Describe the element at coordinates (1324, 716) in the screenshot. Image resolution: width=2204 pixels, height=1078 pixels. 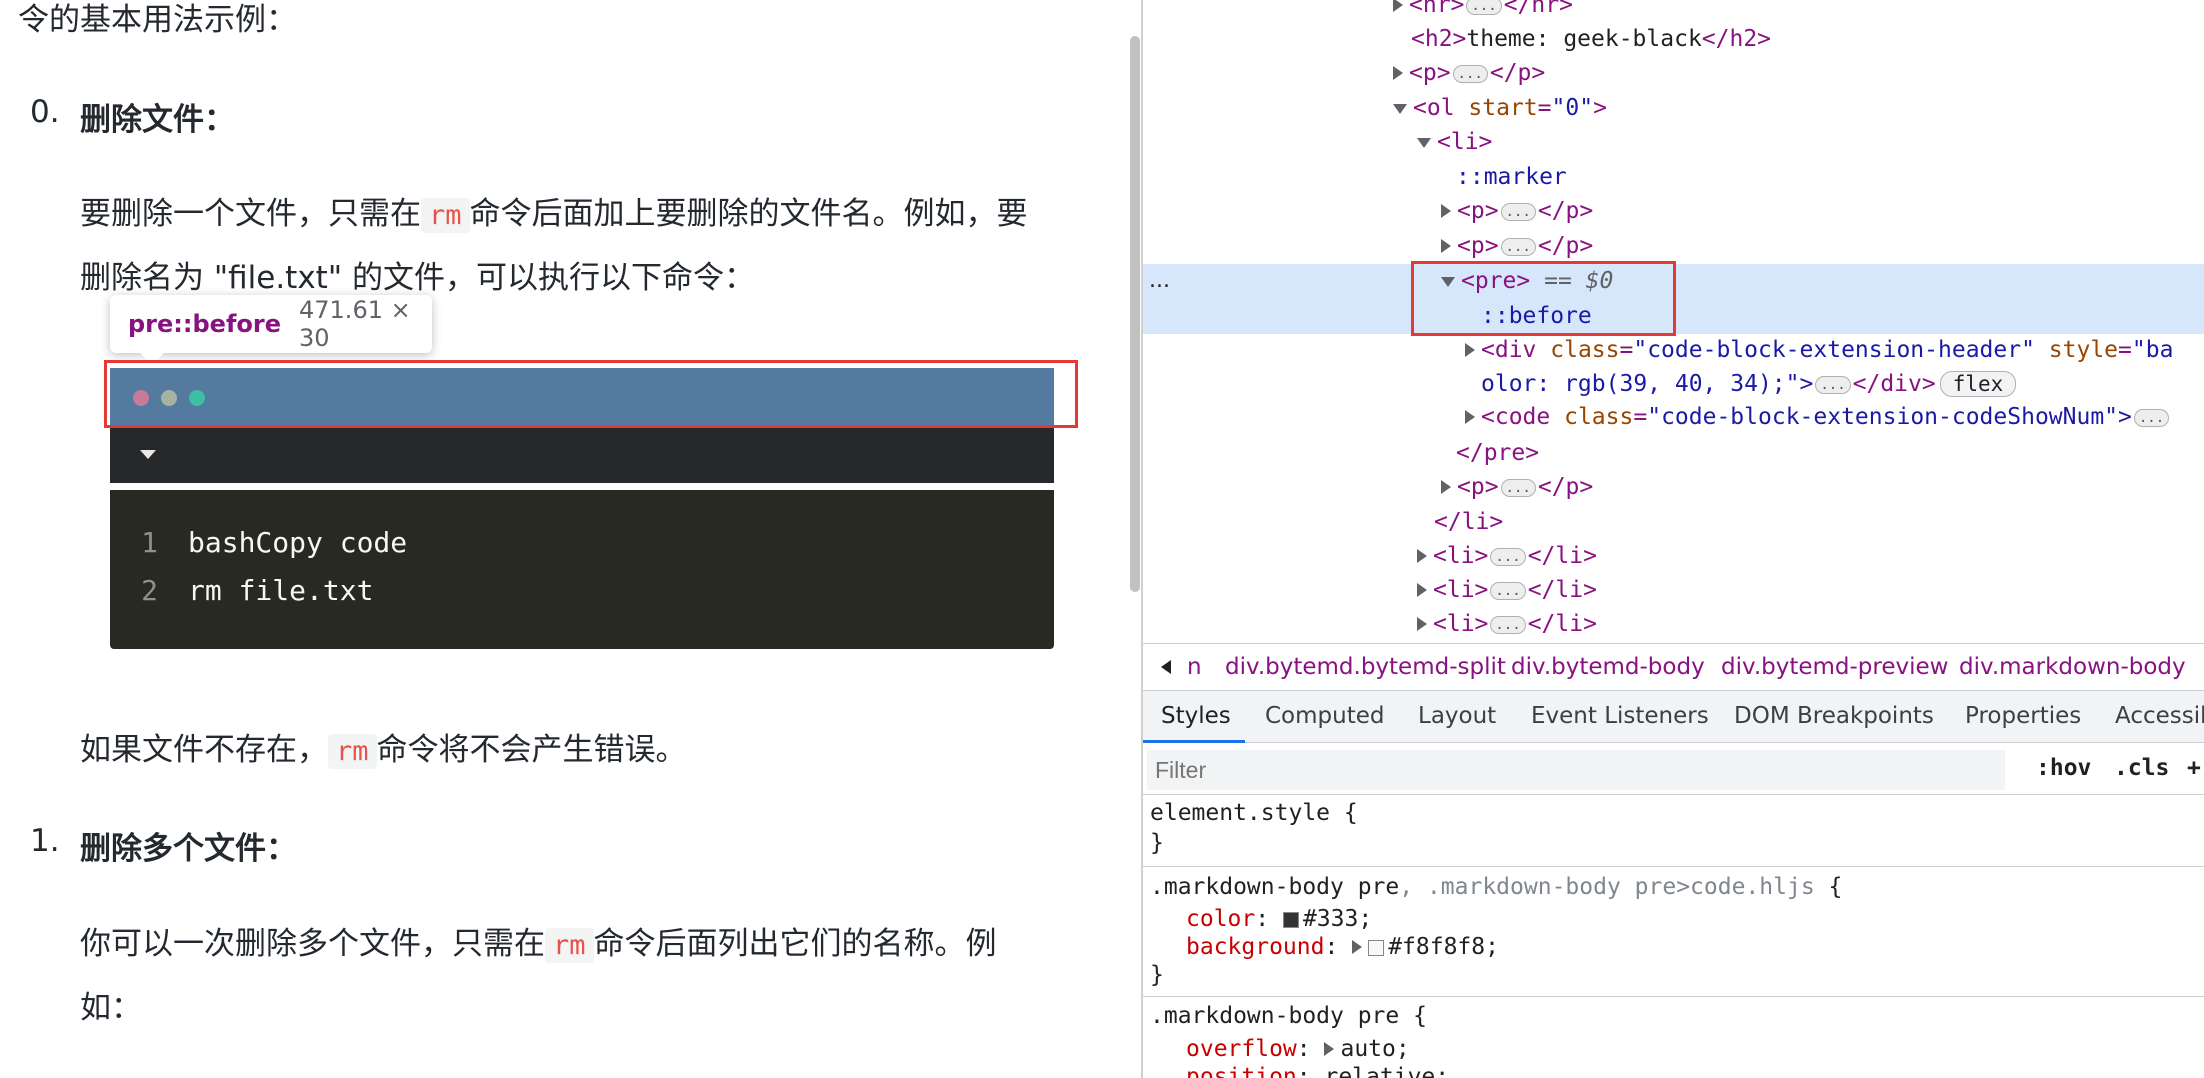
I see `tab-computed: Computed` at that location.